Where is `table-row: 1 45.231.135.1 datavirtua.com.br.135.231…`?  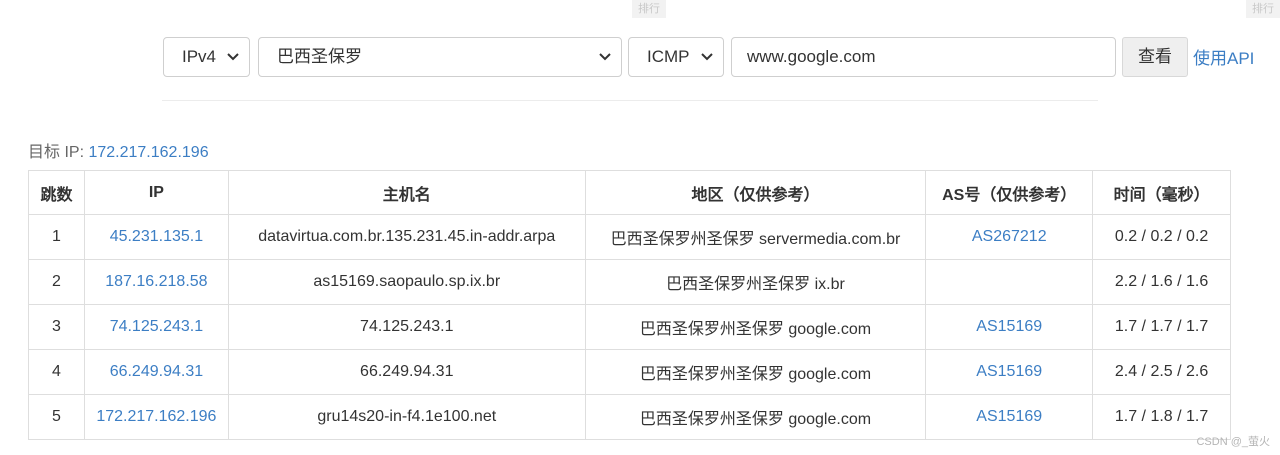 table-row: 1 45.231.135.1 datavirtua.com.br.135.231… is located at coordinates (629, 237).